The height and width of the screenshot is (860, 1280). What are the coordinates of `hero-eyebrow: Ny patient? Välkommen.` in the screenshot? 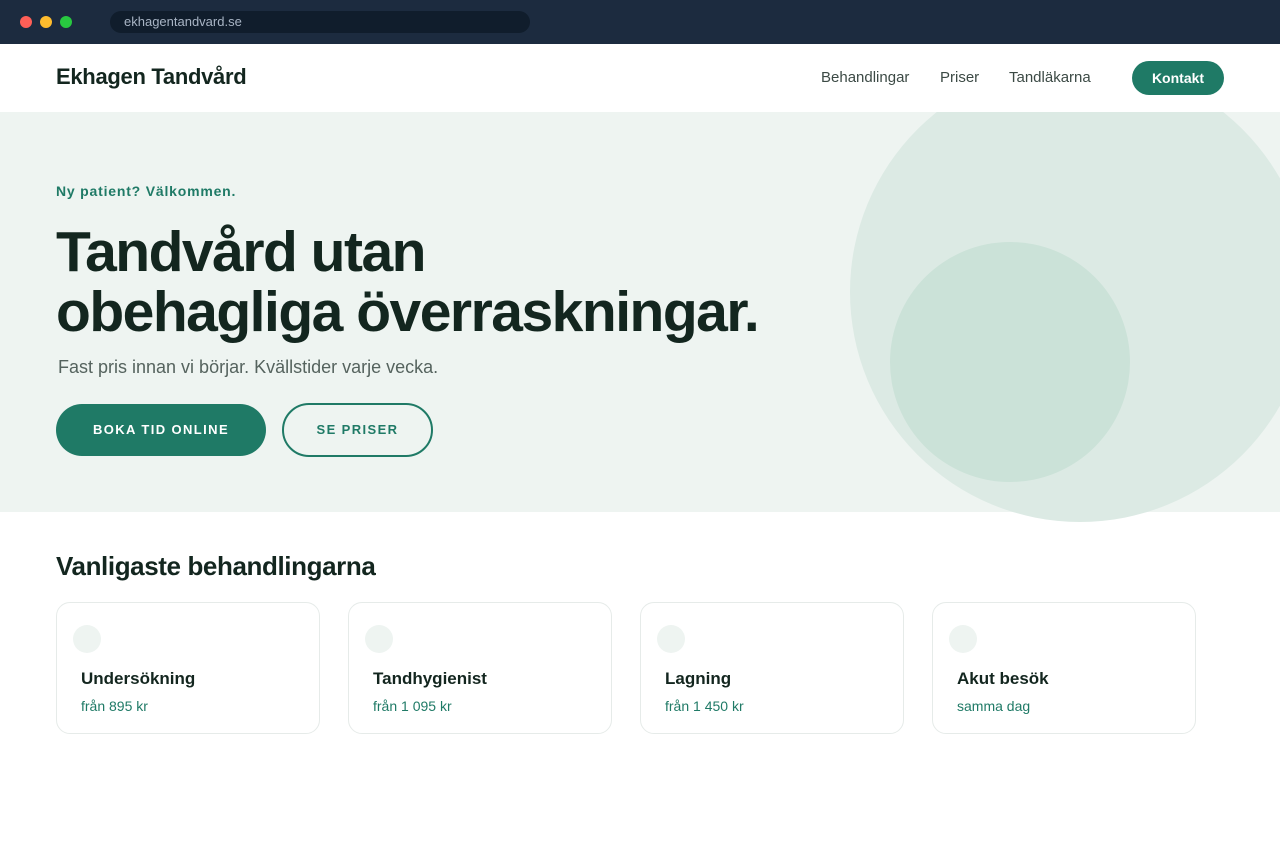 It's located at (146, 191).